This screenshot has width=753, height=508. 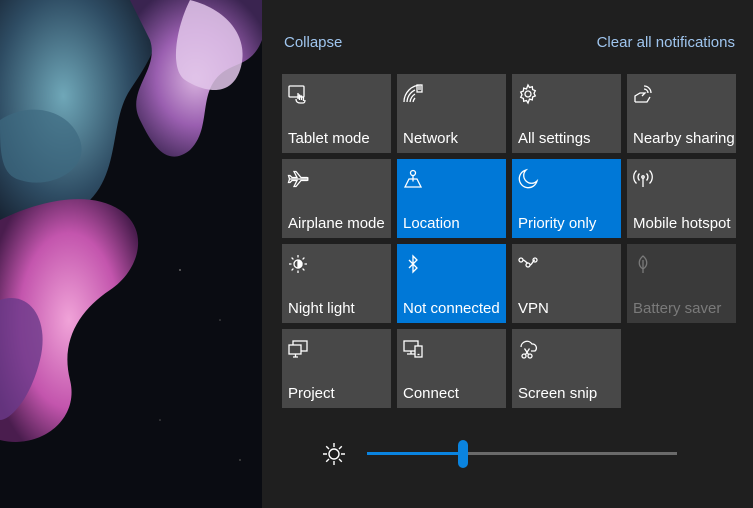 What do you see at coordinates (336, 113) in the screenshot?
I see `tile-tablet-mode: Tablet mode` at bounding box center [336, 113].